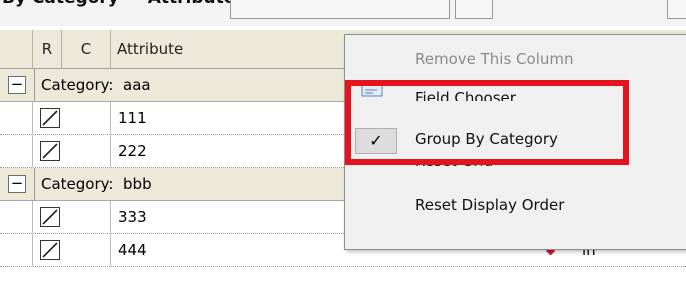  What do you see at coordinates (487, 122) in the screenshot?
I see `annotation-highlight-box` at bounding box center [487, 122].